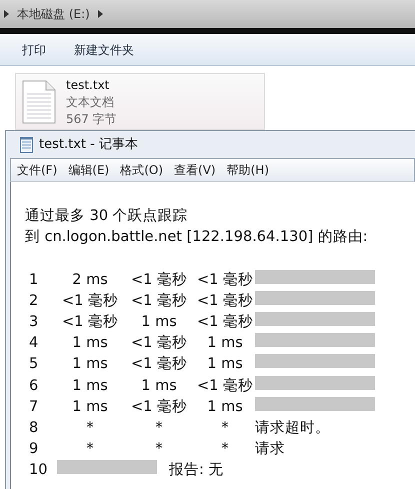  What do you see at coordinates (107, 216) in the screenshot?
I see `text-line: 通过最多 30 个跃点跟踪` at bounding box center [107, 216].